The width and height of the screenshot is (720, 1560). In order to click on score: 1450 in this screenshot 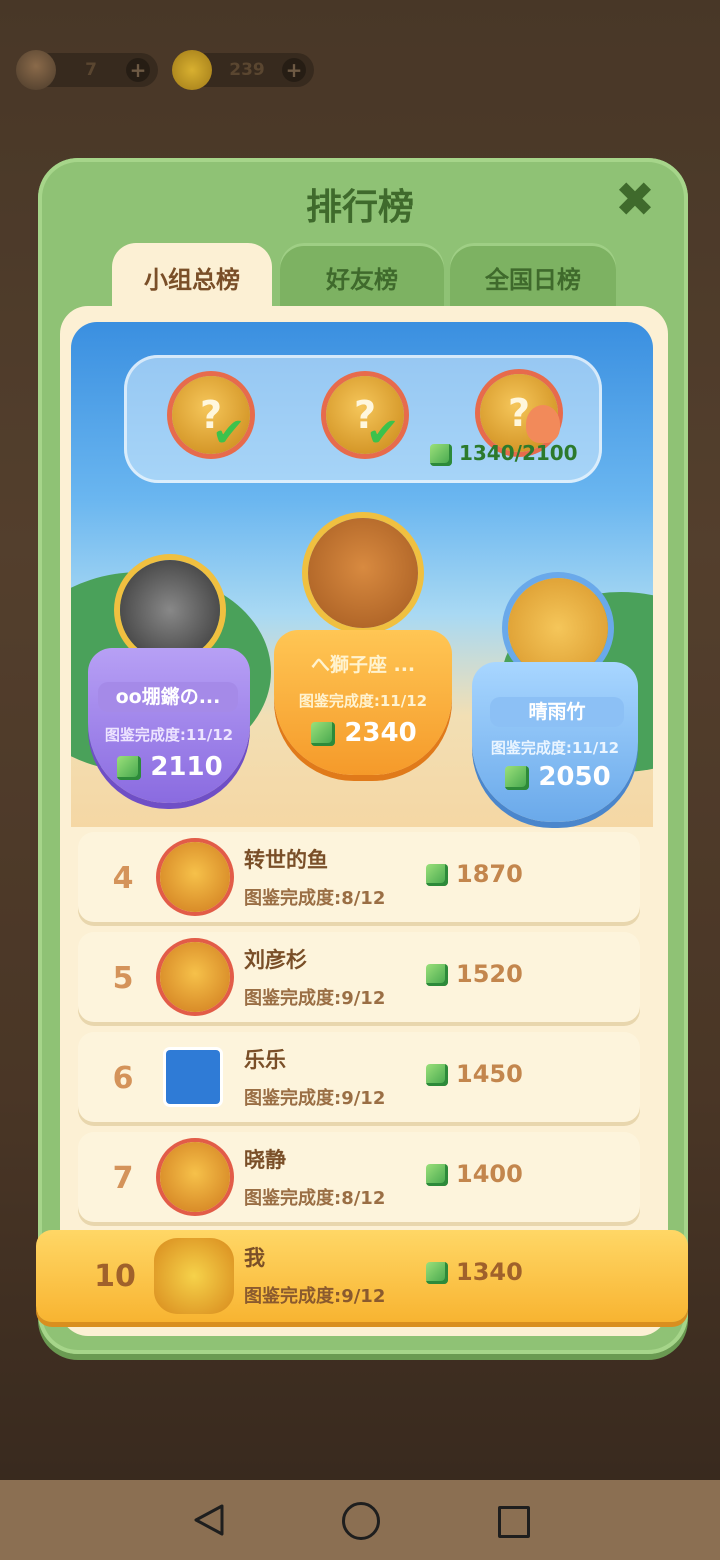, I will do `click(474, 1074)`.